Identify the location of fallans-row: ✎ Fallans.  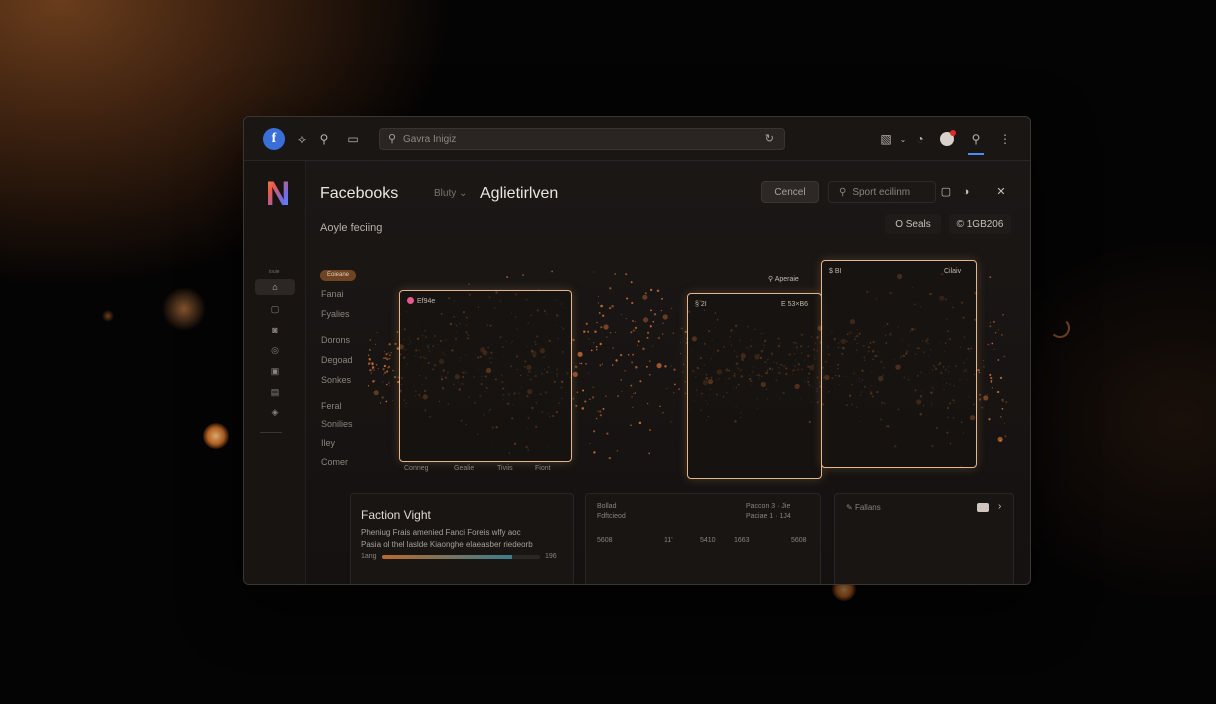
(863, 507).